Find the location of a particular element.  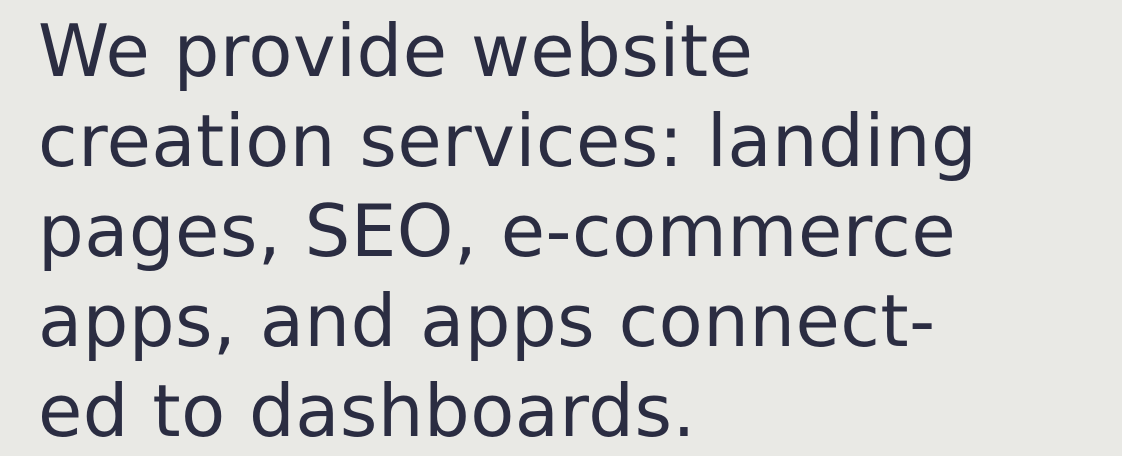

description-line-4: apps, and apps connect- is located at coordinates (487, 321).